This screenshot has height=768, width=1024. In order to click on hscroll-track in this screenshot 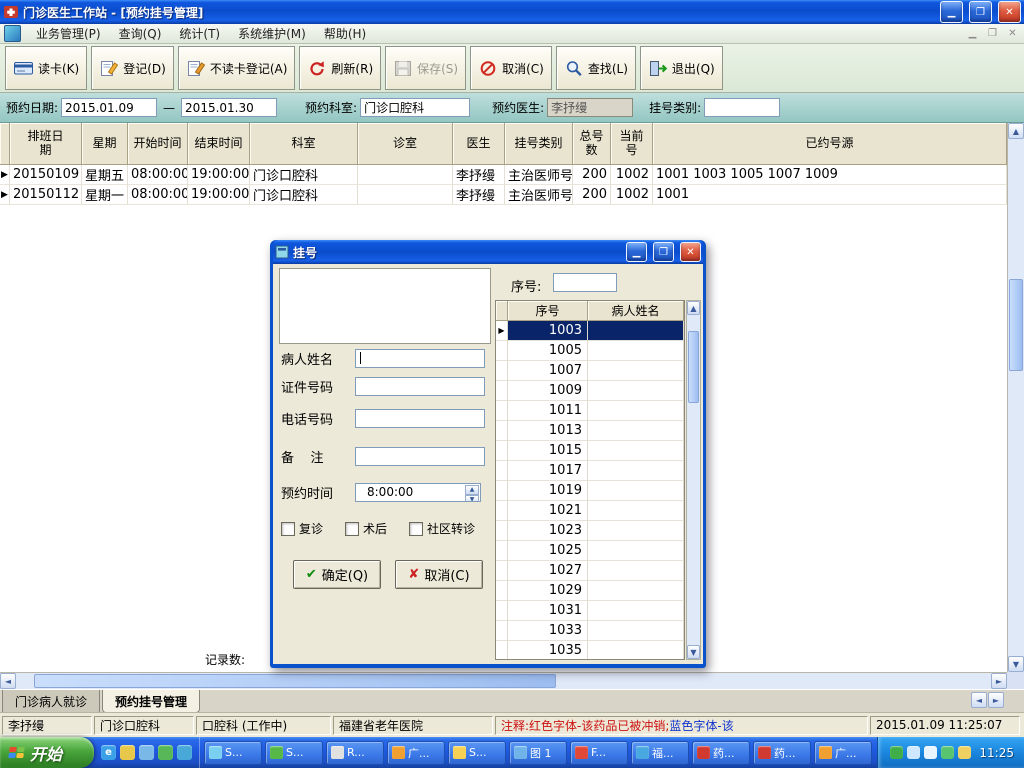, I will do `click(503, 681)`.